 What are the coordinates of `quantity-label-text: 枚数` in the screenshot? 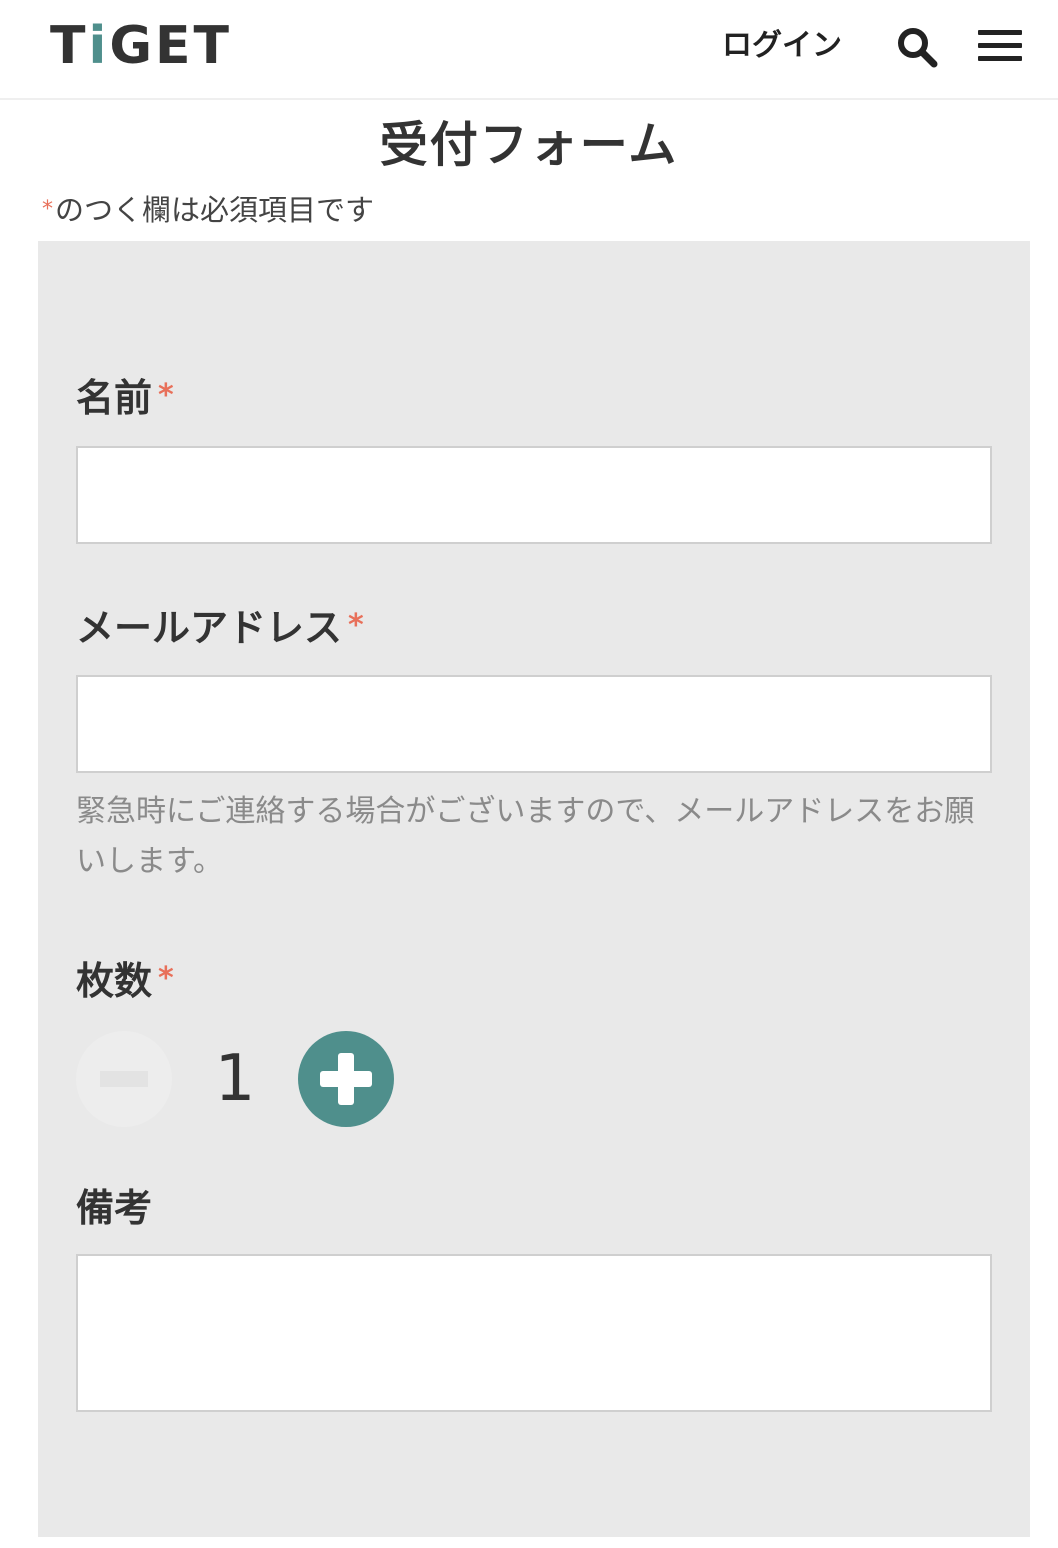 It's located at (114, 981).